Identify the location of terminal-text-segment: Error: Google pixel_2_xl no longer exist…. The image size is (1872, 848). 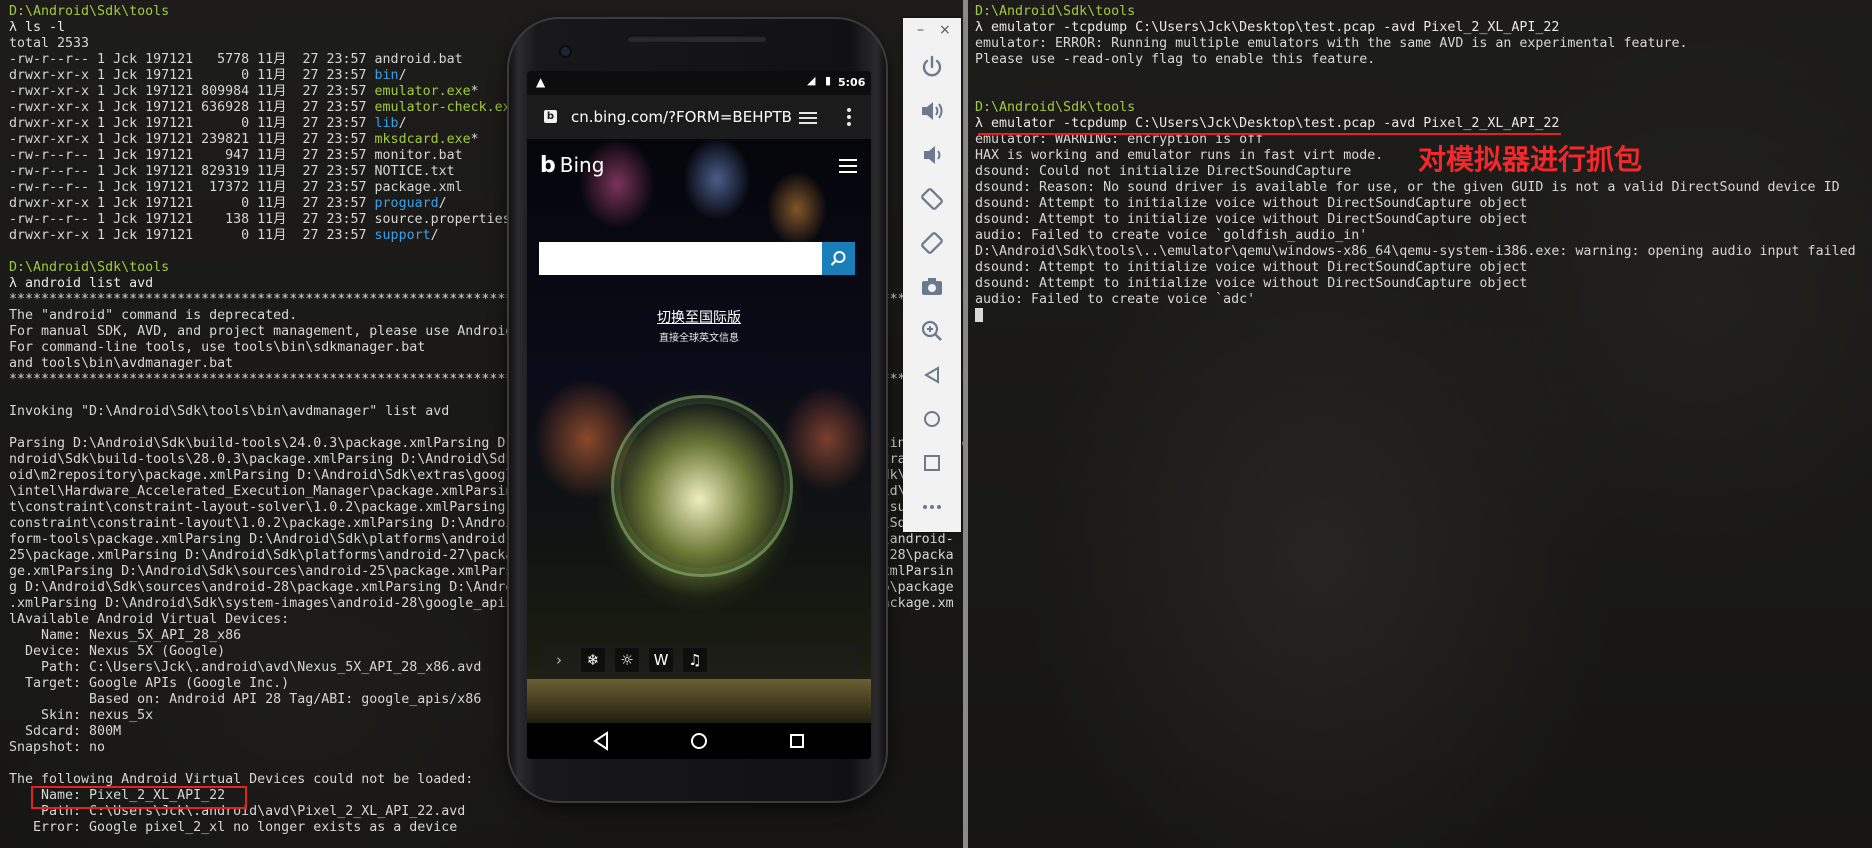
(233, 827).